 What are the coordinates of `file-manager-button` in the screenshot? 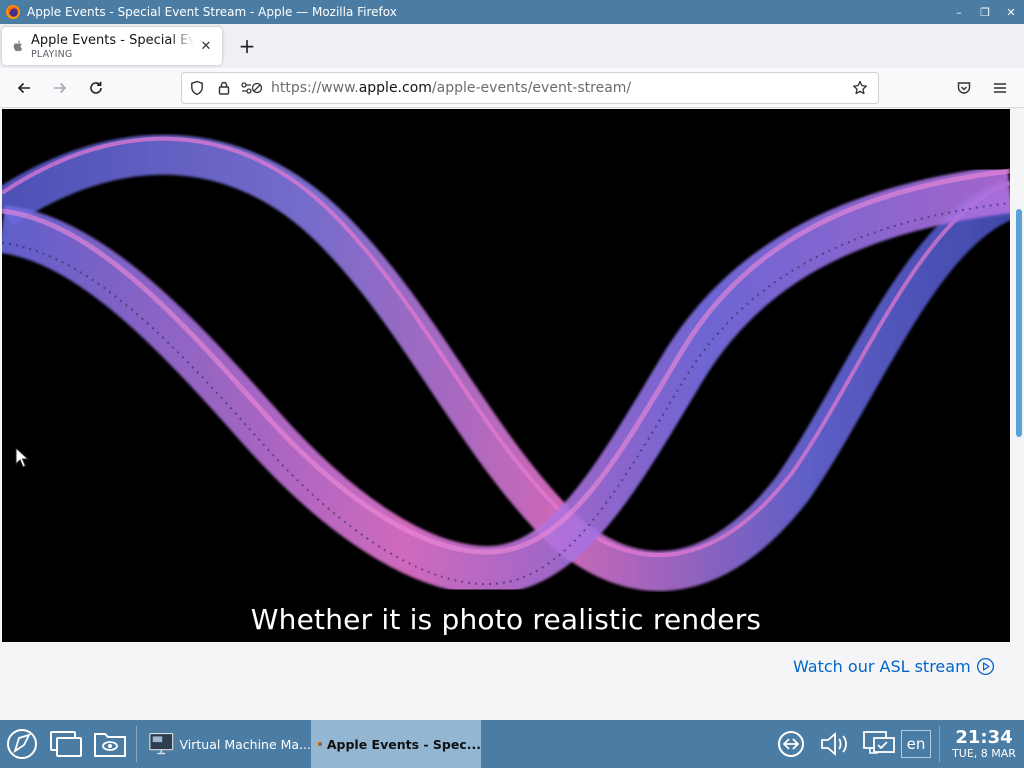 It's located at (110, 744).